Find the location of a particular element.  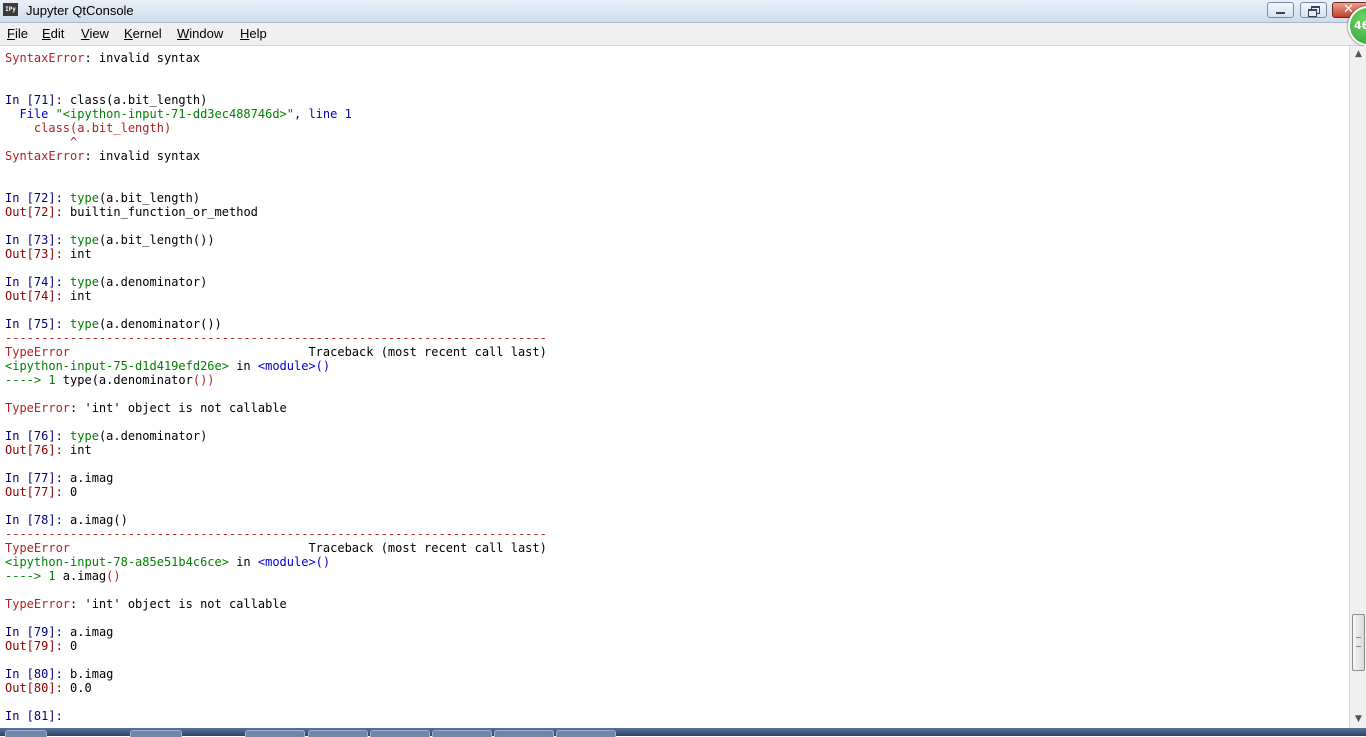

menu-view: View is located at coordinates (95, 33).